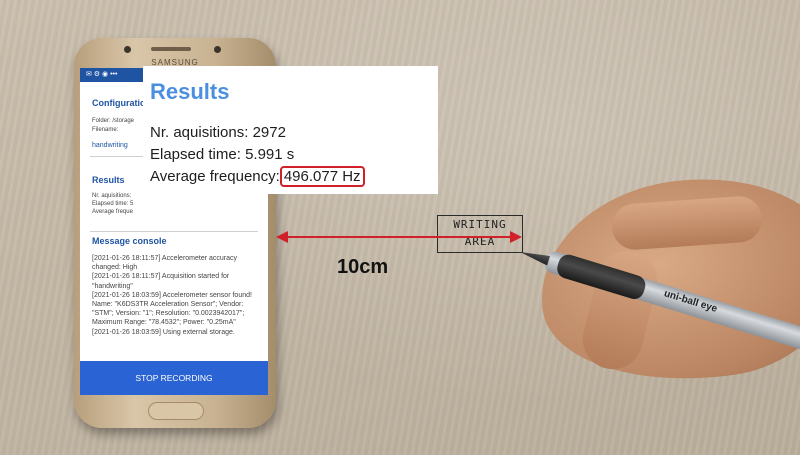 Image resolution: width=800 pixels, height=455 pixels. What do you see at coordinates (282, 237) in the screenshot?
I see `arrow-head-left-icon` at bounding box center [282, 237].